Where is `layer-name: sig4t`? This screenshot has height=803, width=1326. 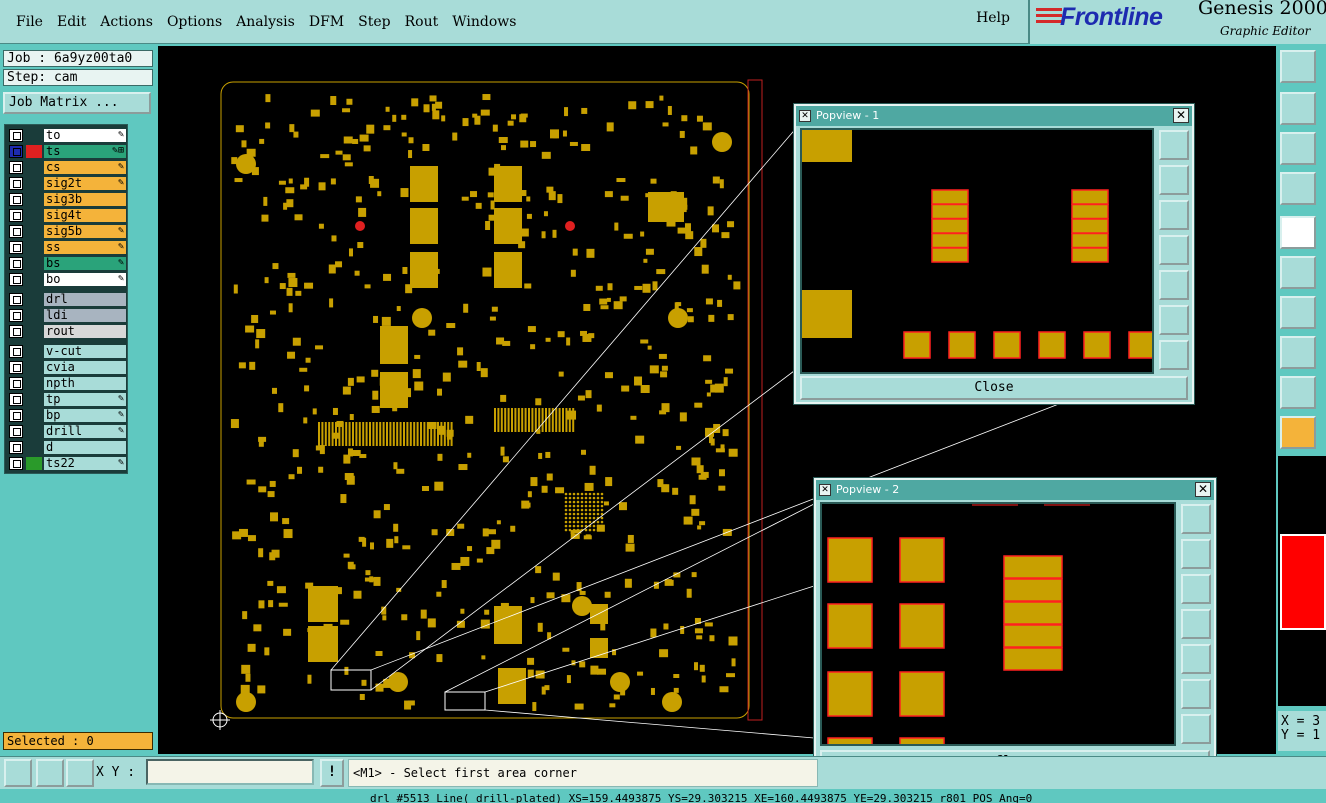
layer-name: sig4t is located at coordinates (85, 215).